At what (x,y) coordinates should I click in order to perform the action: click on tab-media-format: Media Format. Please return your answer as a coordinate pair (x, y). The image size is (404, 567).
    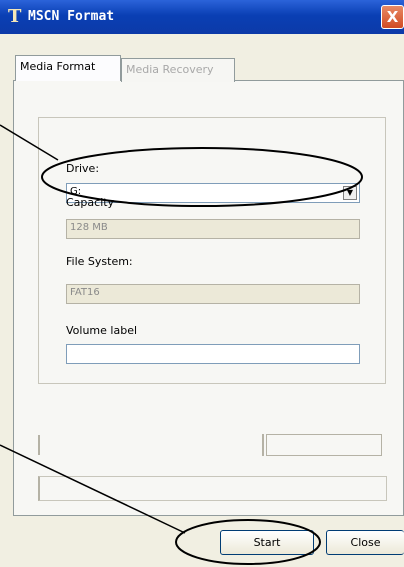
    Looking at the image, I should click on (68, 68).